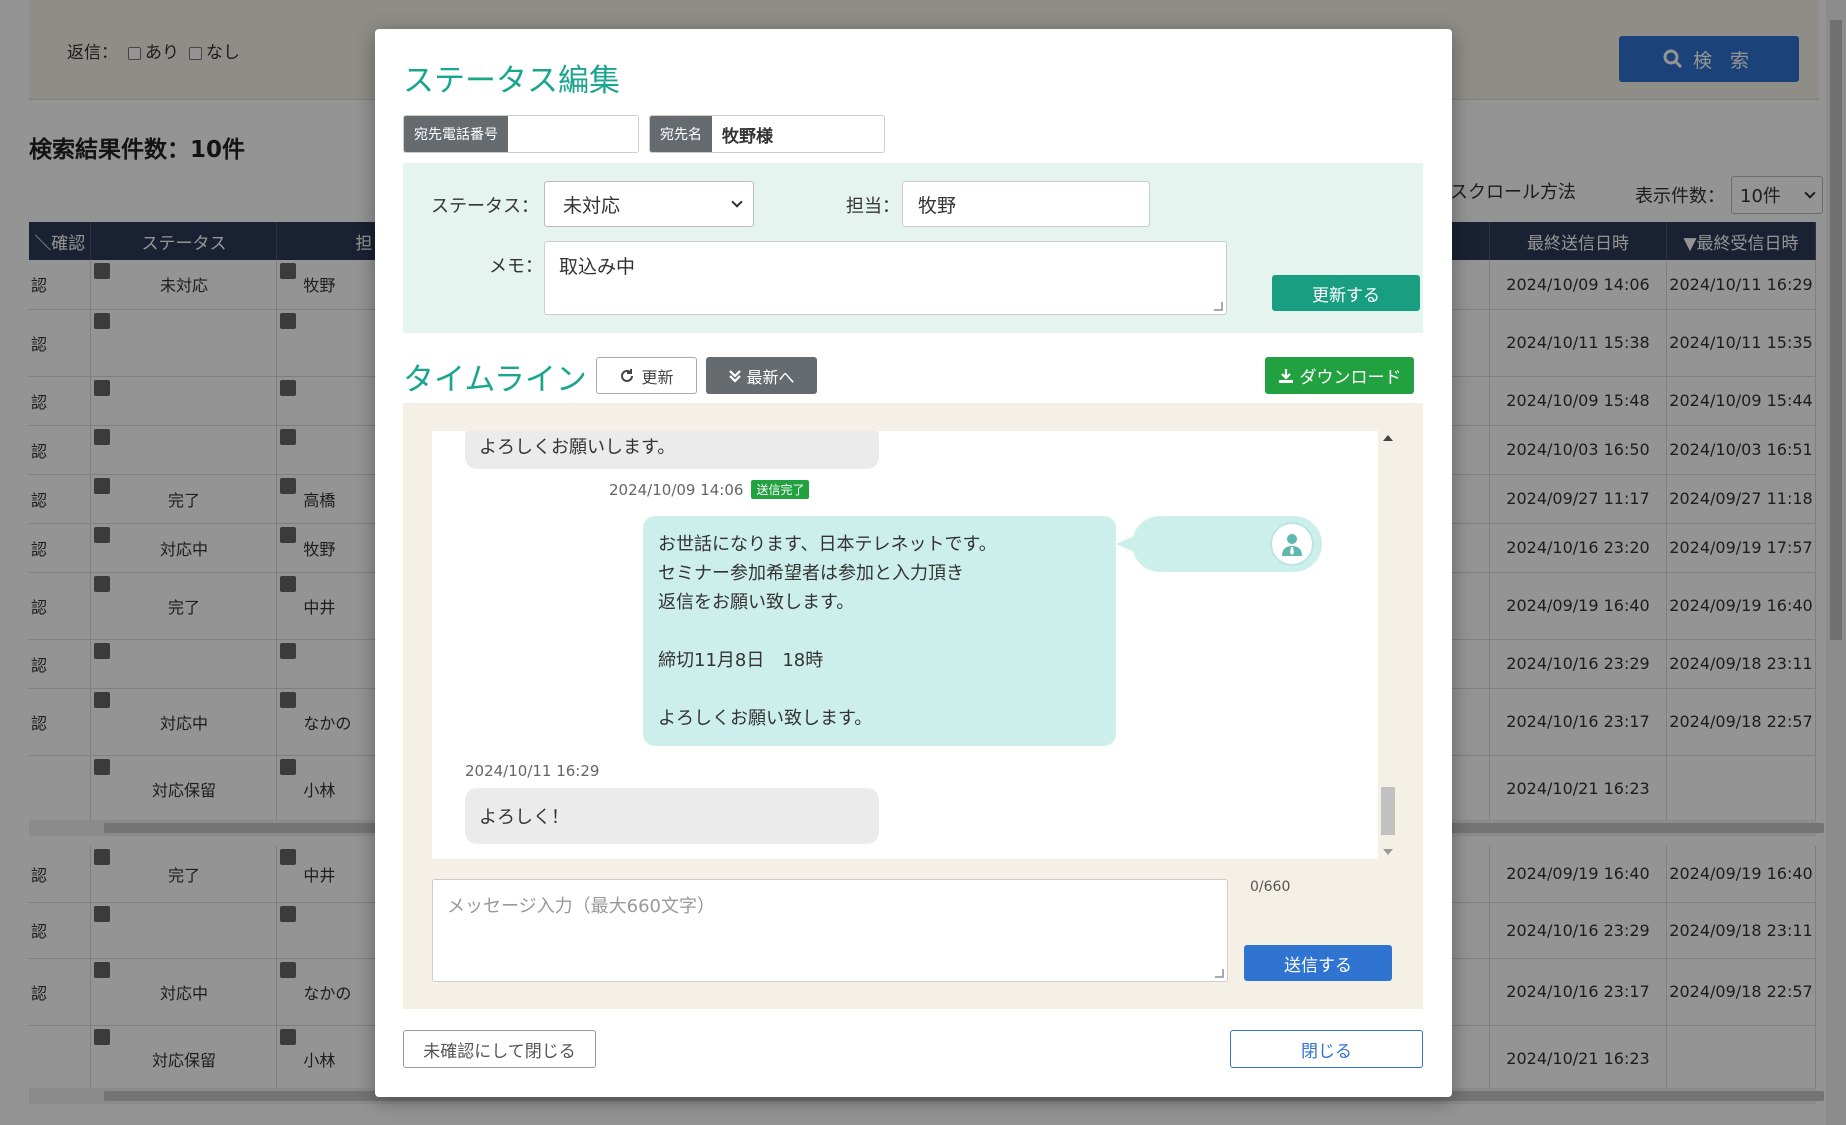 Image resolution: width=1846 pixels, height=1125 pixels. Describe the element at coordinates (735, 376) in the screenshot. I see `double-chevron-down-icon` at that location.